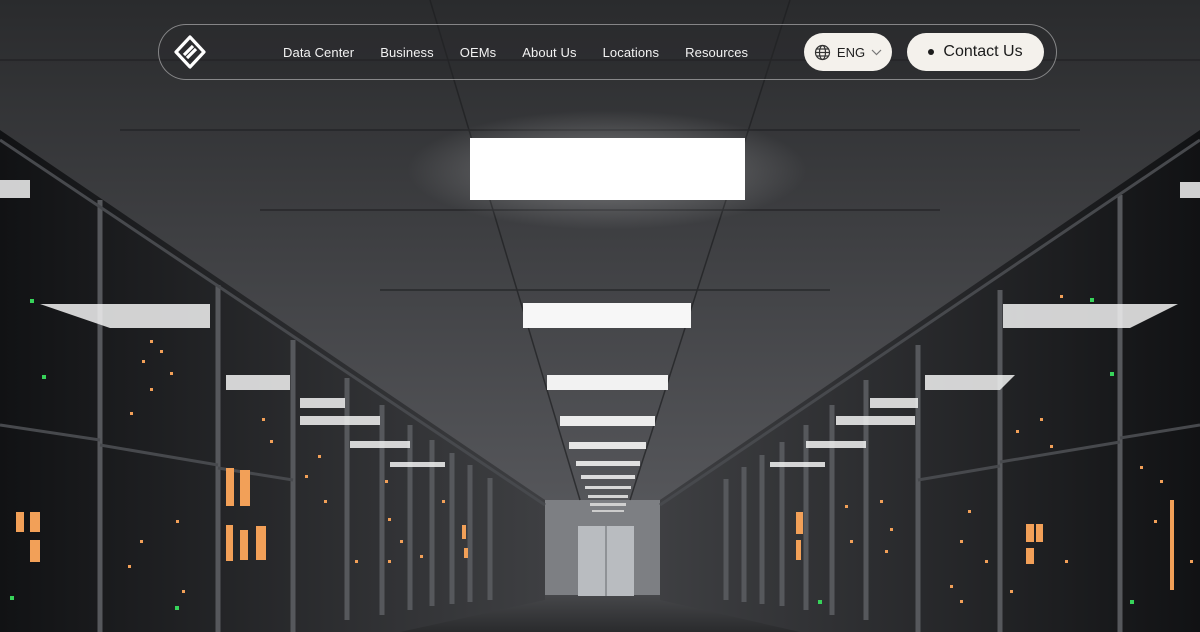 The image size is (1200, 632). Describe the element at coordinates (190, 52) in the screenshot. I see `brand-logo-icon` at that location.